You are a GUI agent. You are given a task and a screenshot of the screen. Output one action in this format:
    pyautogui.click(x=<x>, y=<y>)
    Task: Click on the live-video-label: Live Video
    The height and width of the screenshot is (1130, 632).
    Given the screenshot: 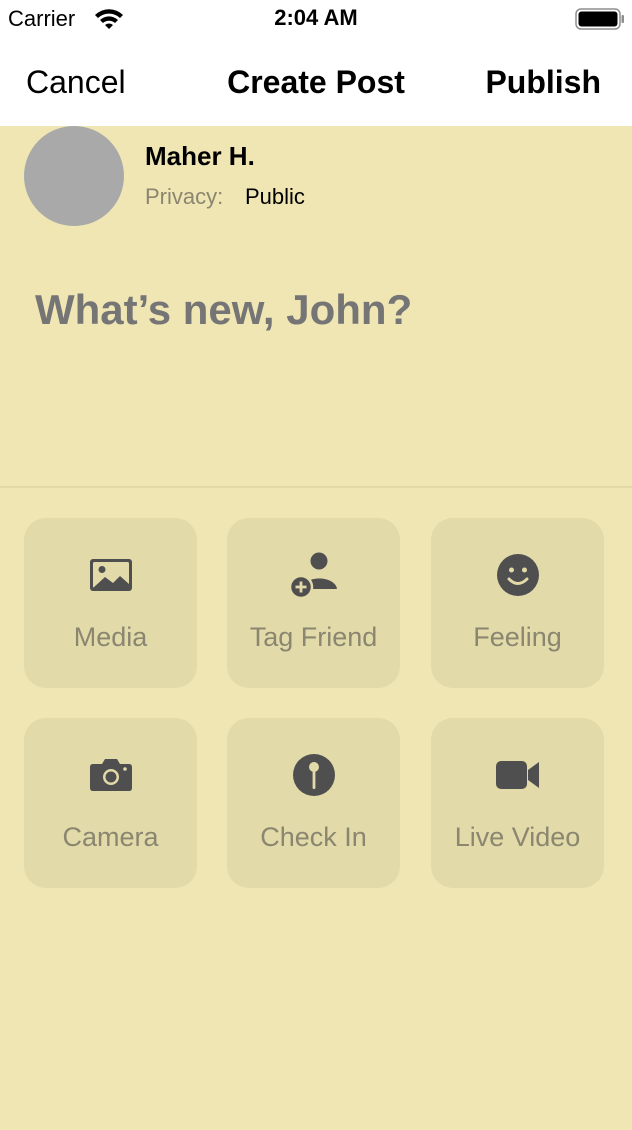 What is the action you would take?
    pyautogui.click(x=517, y=837)
    